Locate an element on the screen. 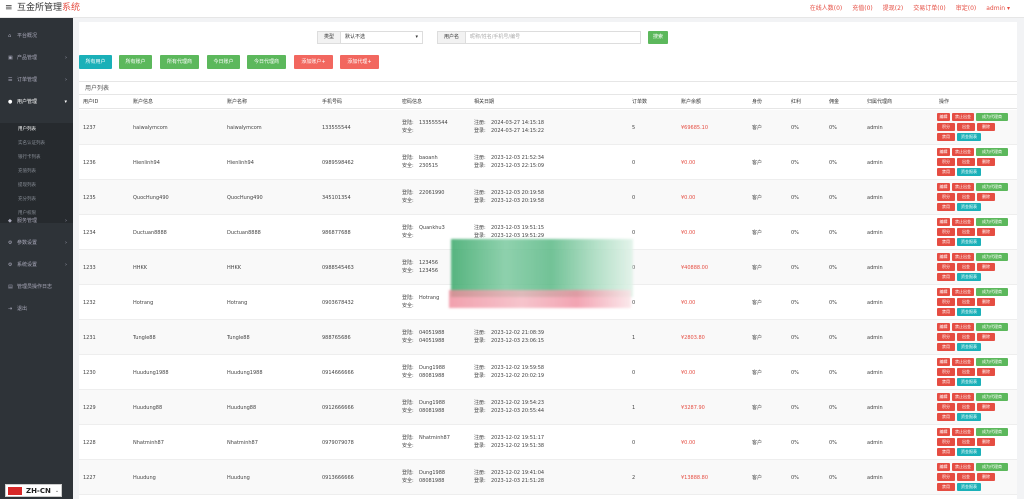 The image size is (1024, 499). submenu-item-verification: 实名认证列表 is located at coordinates (31, 143).